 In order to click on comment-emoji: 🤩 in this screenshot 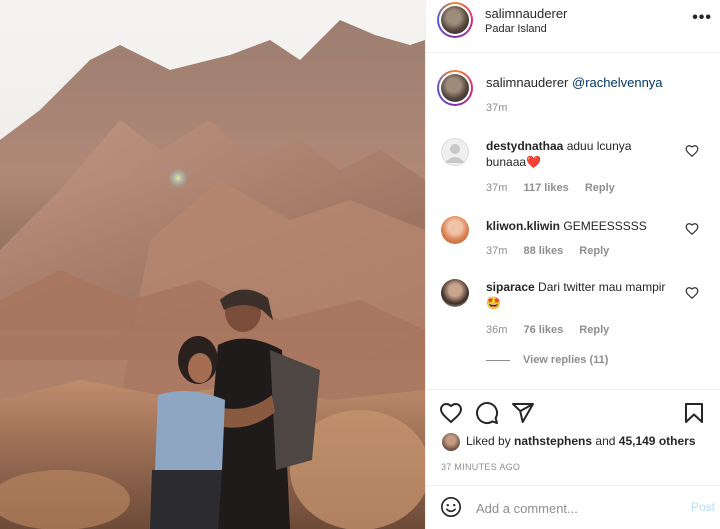, I will do `click(493, 303)`.